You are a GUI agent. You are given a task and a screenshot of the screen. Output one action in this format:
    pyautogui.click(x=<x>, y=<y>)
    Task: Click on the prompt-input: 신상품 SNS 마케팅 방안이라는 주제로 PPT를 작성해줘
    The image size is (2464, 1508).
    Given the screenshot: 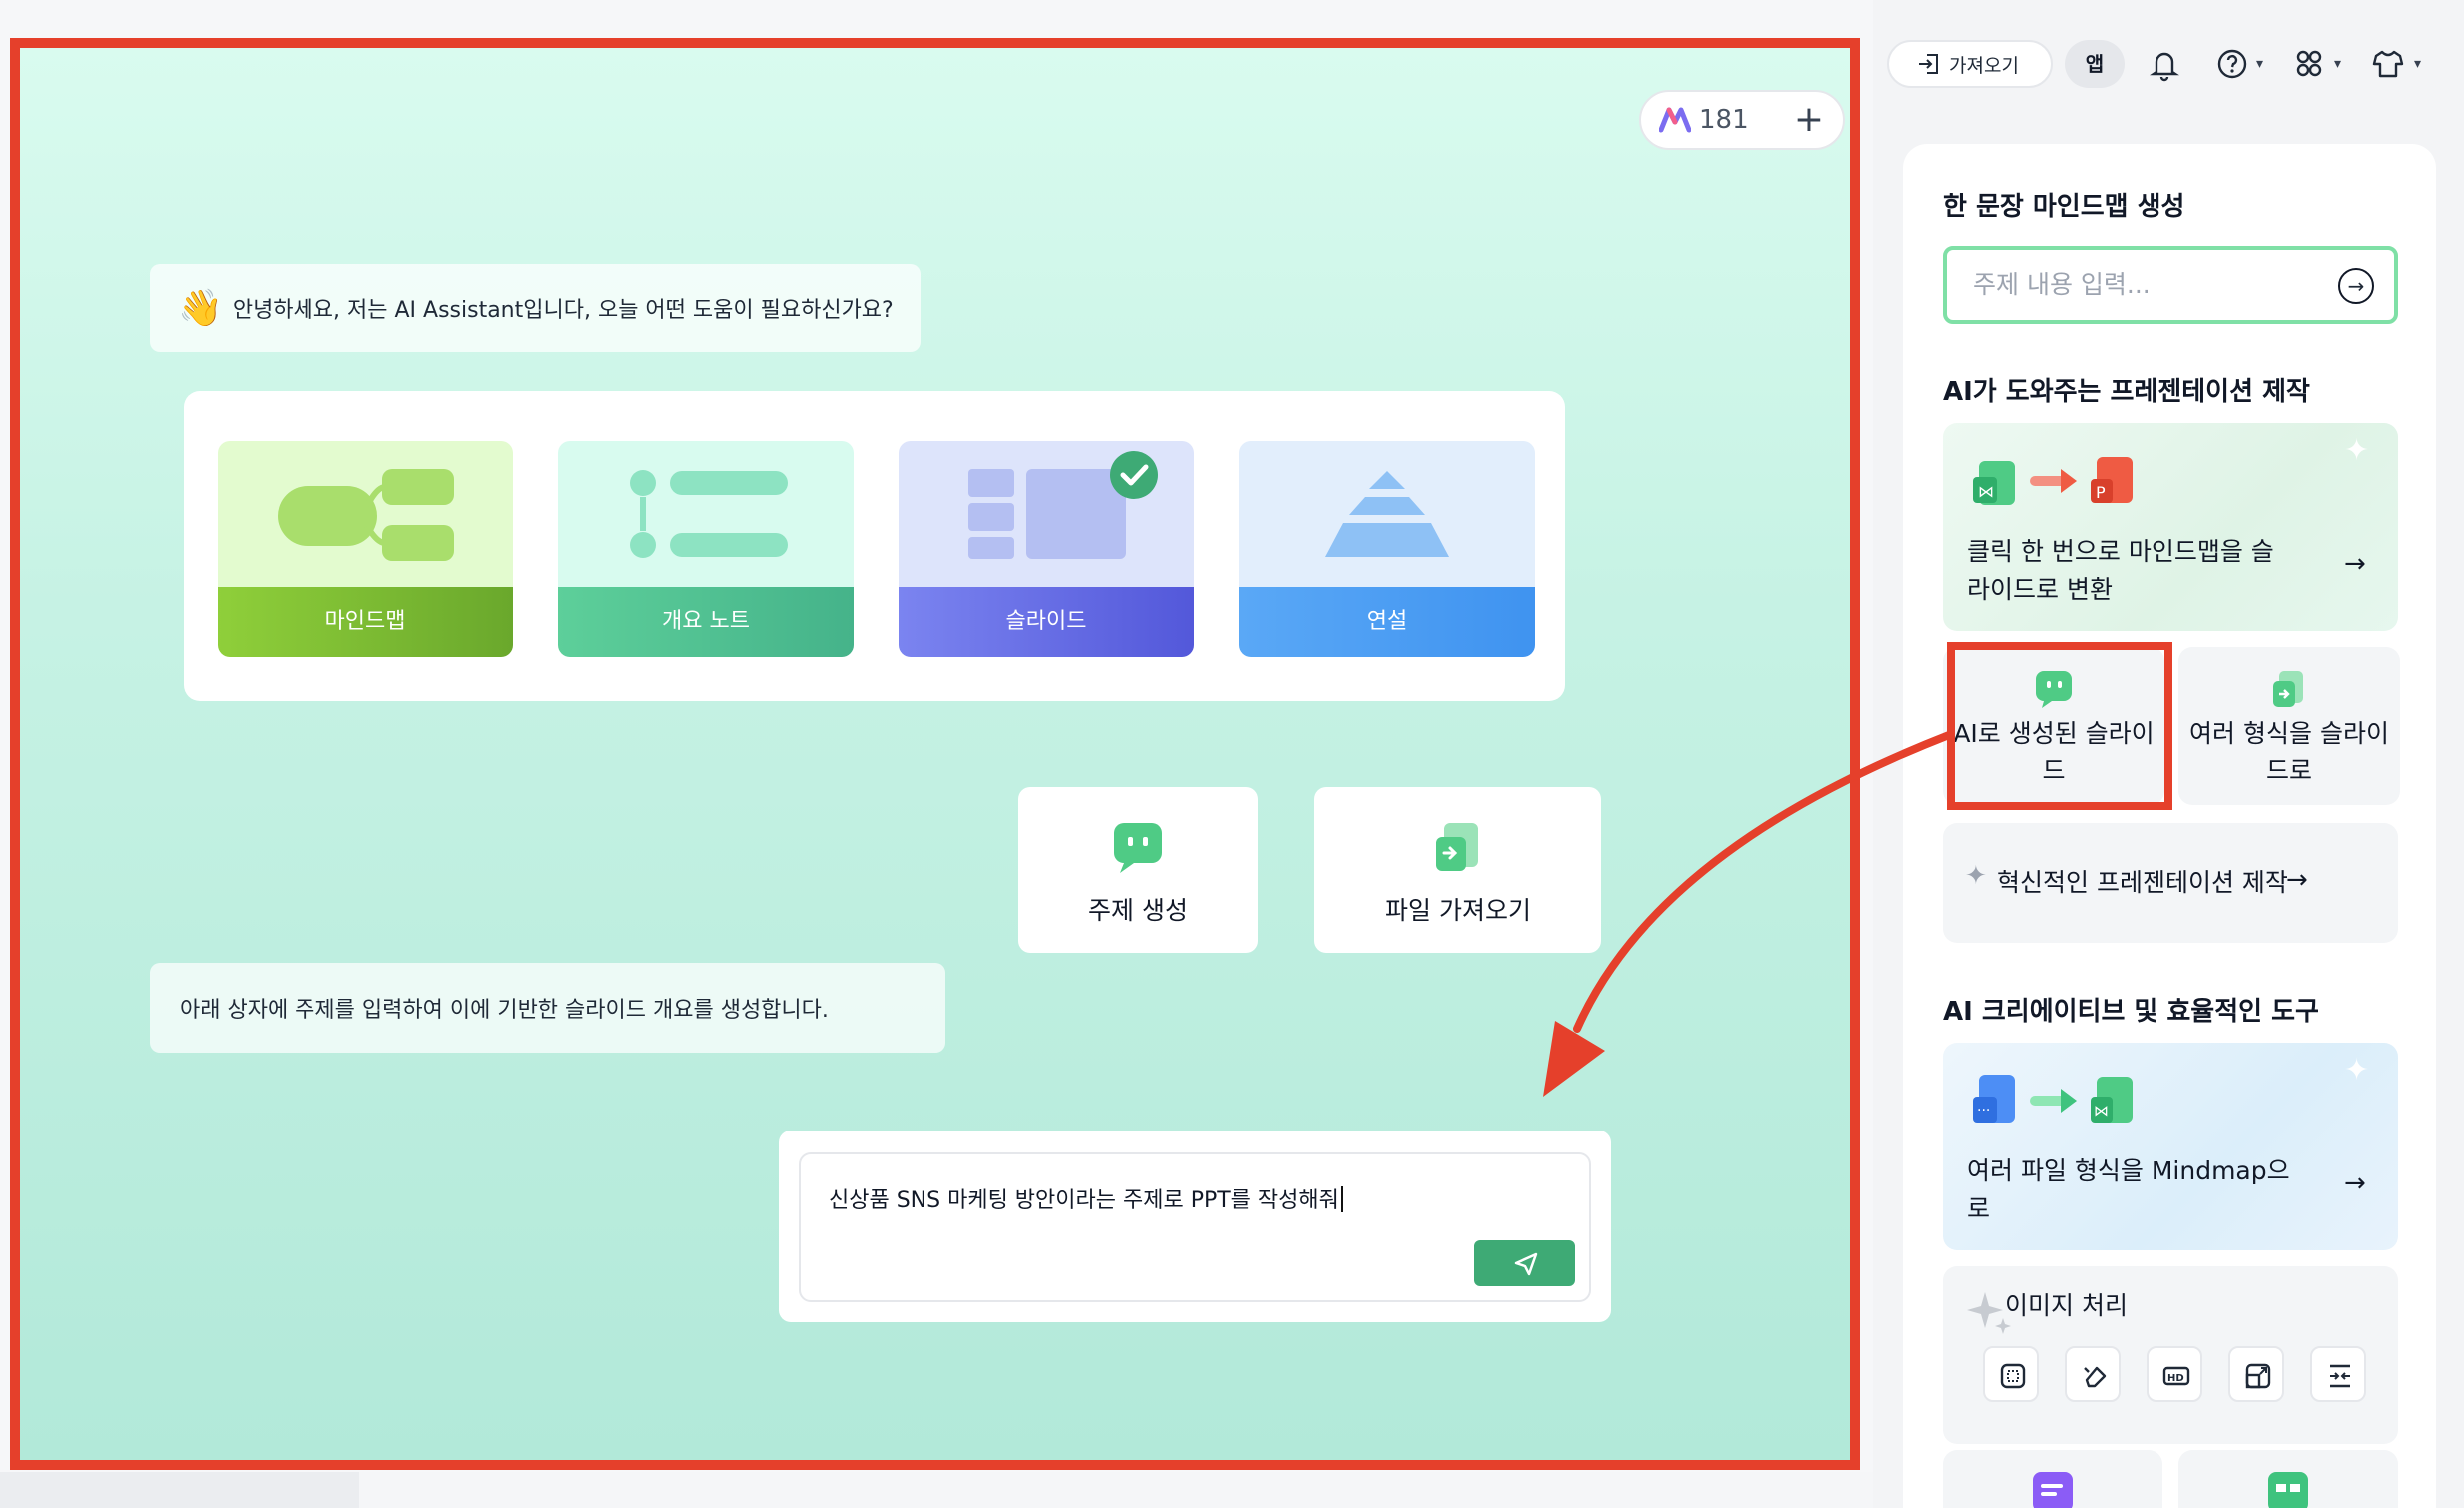 What is the action you would take?
    pyautogui.click(x=1195, y=1227)
    